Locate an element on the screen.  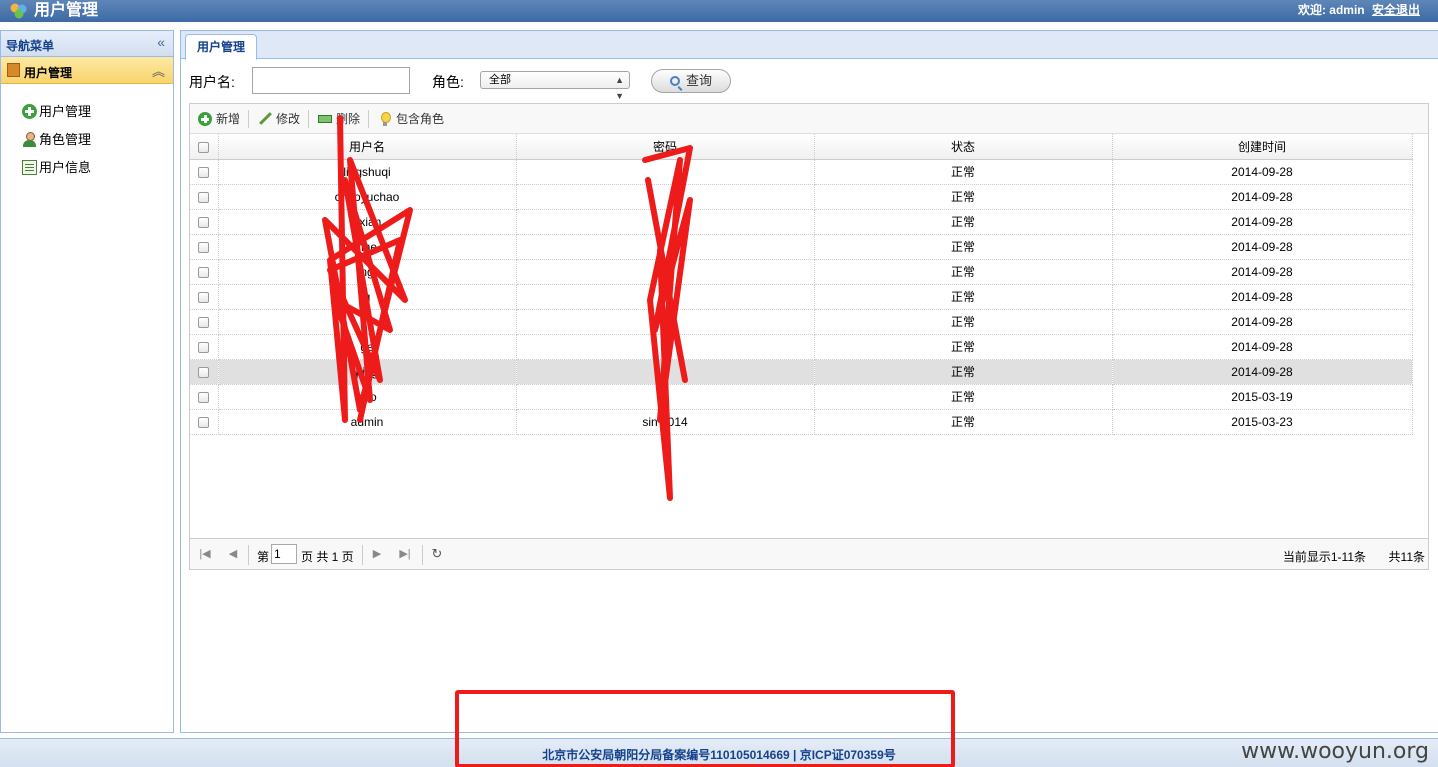
pager-divider is located at coordinates (248, 555).